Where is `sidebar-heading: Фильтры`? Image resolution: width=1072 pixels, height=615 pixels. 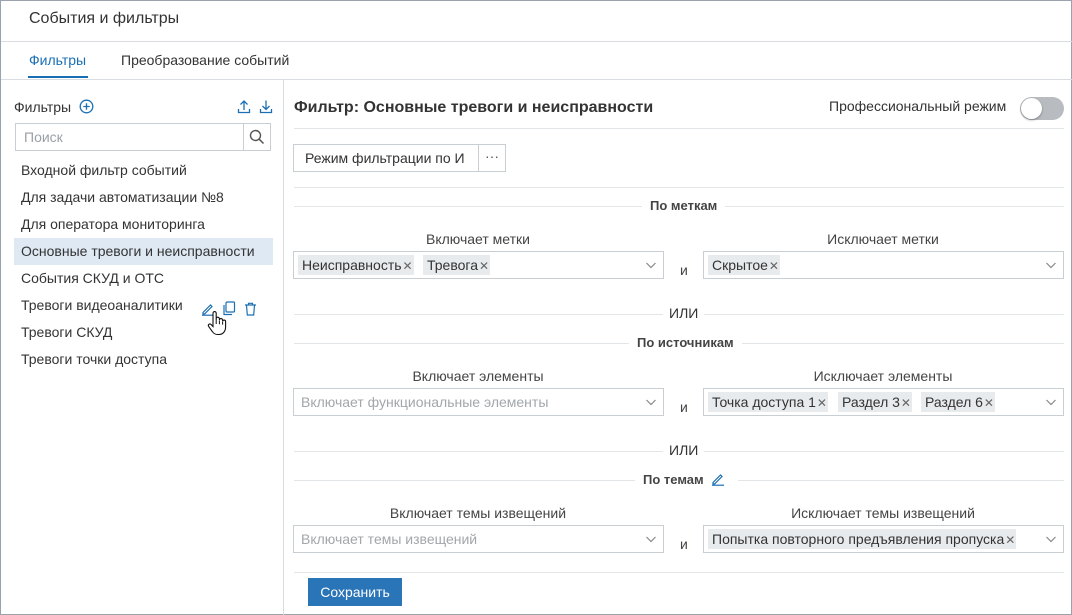 sidebar-heading: Фильтры is located at coordinates (43, 107).